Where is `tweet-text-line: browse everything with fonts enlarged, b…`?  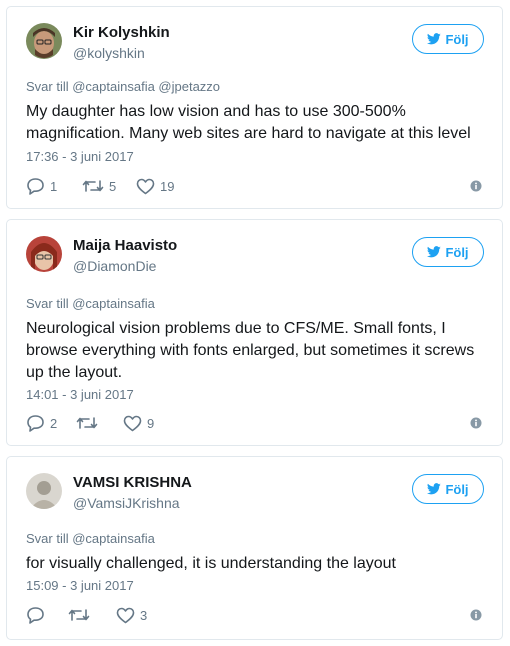 tweet-text-line: browse everything with fonts enlarged, b… is located at coordinates (250, 350).